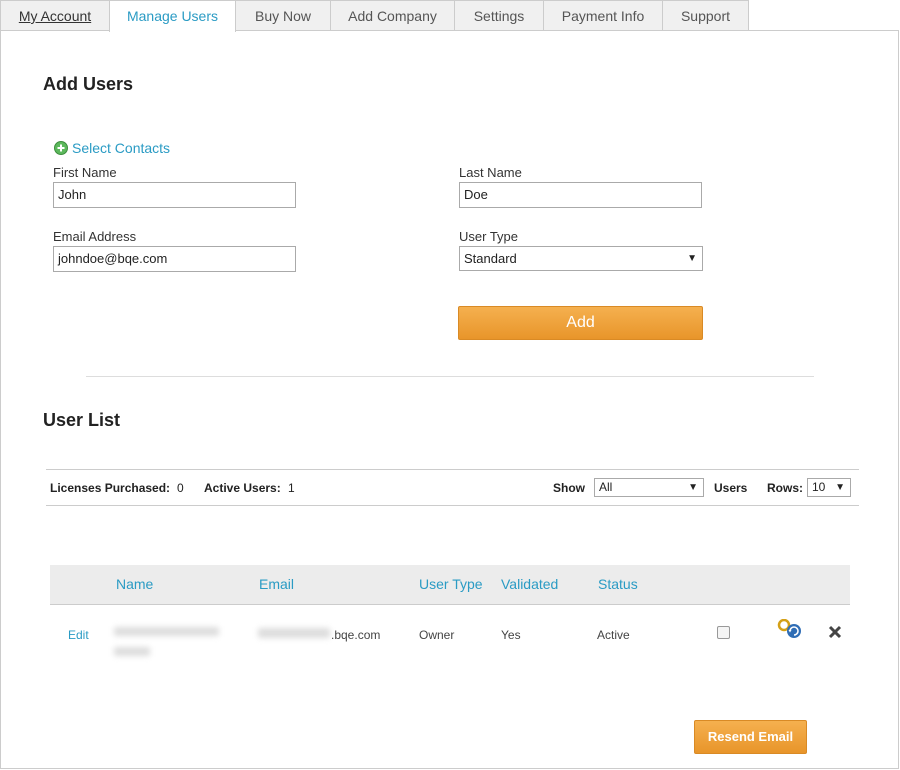 The height and width of the screenshot is (770, 900). Describe the element at coordinates (489, 236) in the screenshot. I see `user-type-label: User Type` at that location.